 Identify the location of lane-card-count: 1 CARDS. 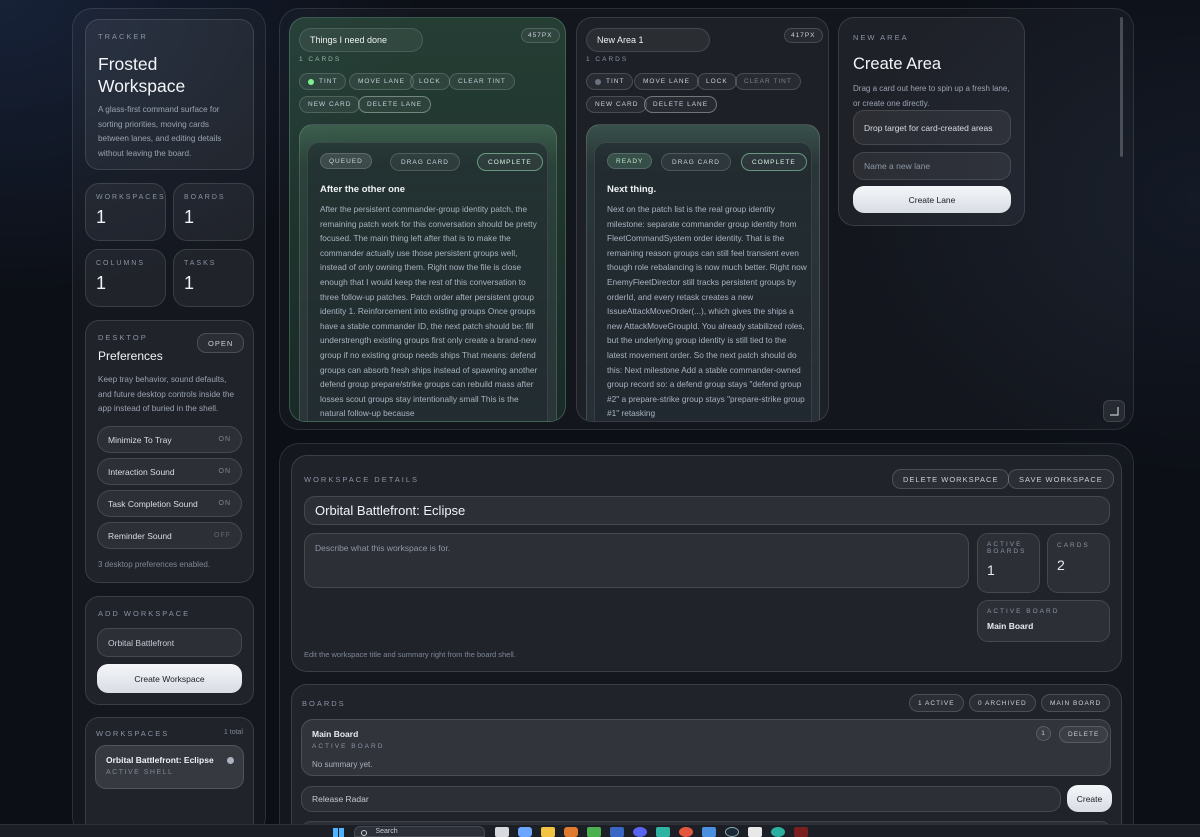
(320, 59).